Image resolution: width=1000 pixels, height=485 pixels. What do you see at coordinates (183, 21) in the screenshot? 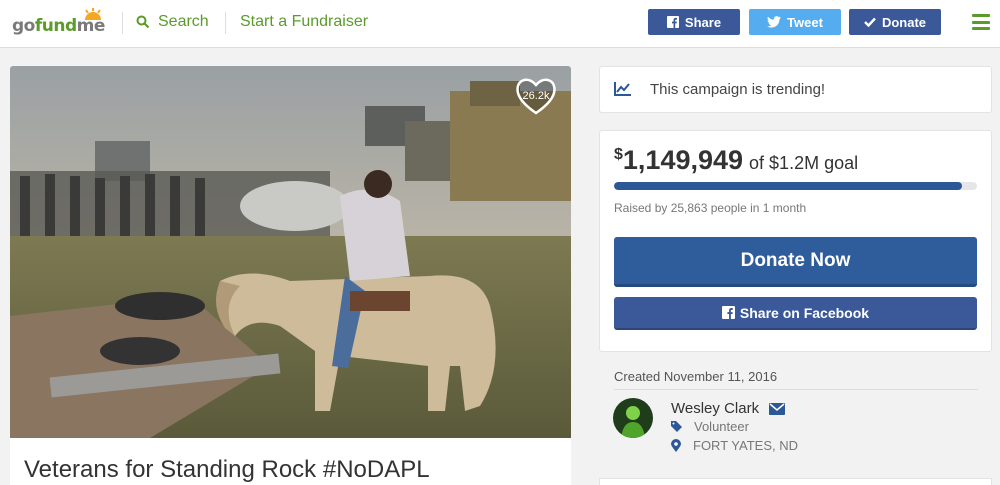
I see `search-label: Search` at bounding box center [183, 21].